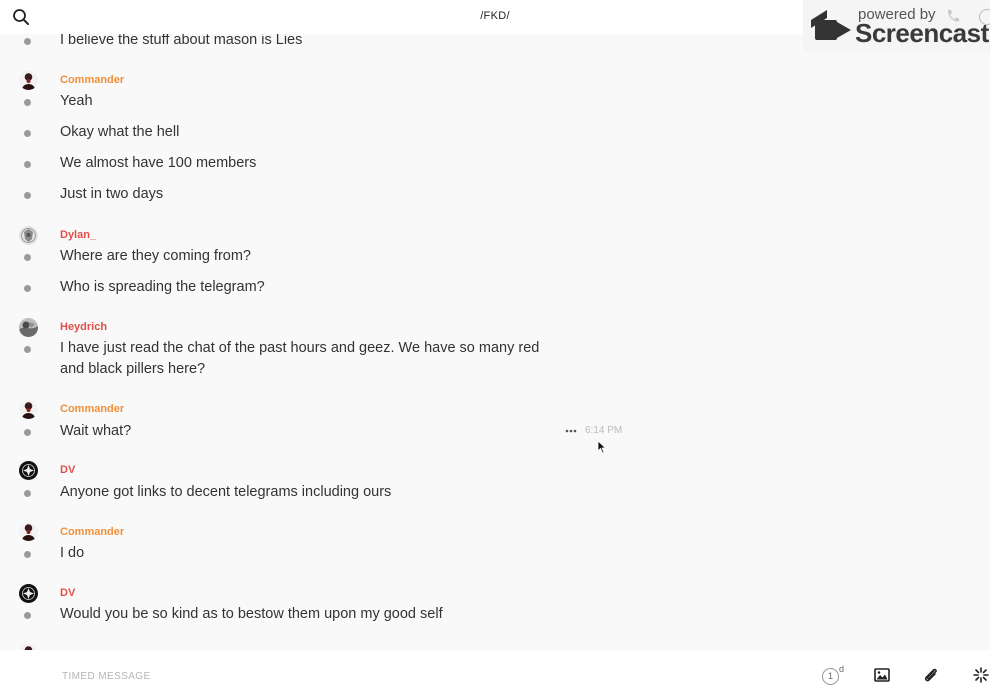 This screenshot has height=700, width=990. I want to click on message-author: Dylan_, so click(78, 235).